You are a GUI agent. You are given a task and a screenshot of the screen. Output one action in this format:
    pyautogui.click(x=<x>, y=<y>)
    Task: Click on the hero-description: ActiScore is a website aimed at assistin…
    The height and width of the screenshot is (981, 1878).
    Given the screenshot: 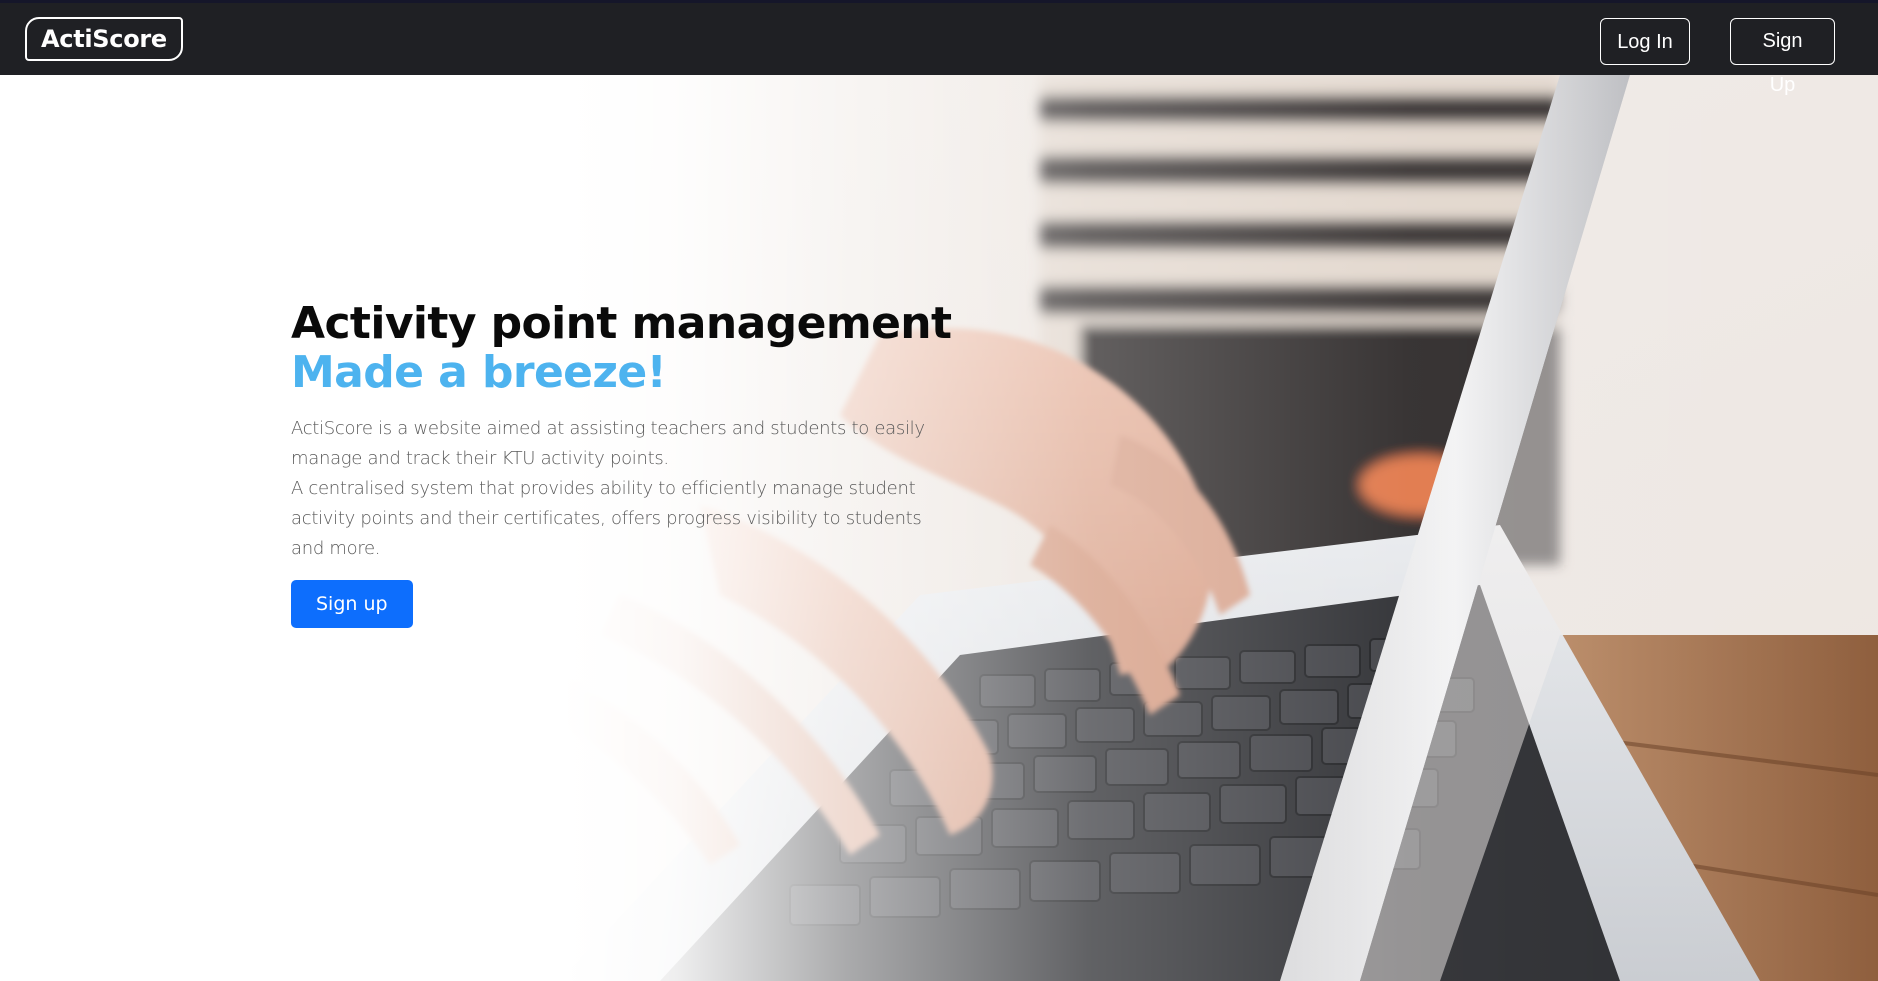 What is the action you would take?
    pyautogui.click(x=611, y=489)
    